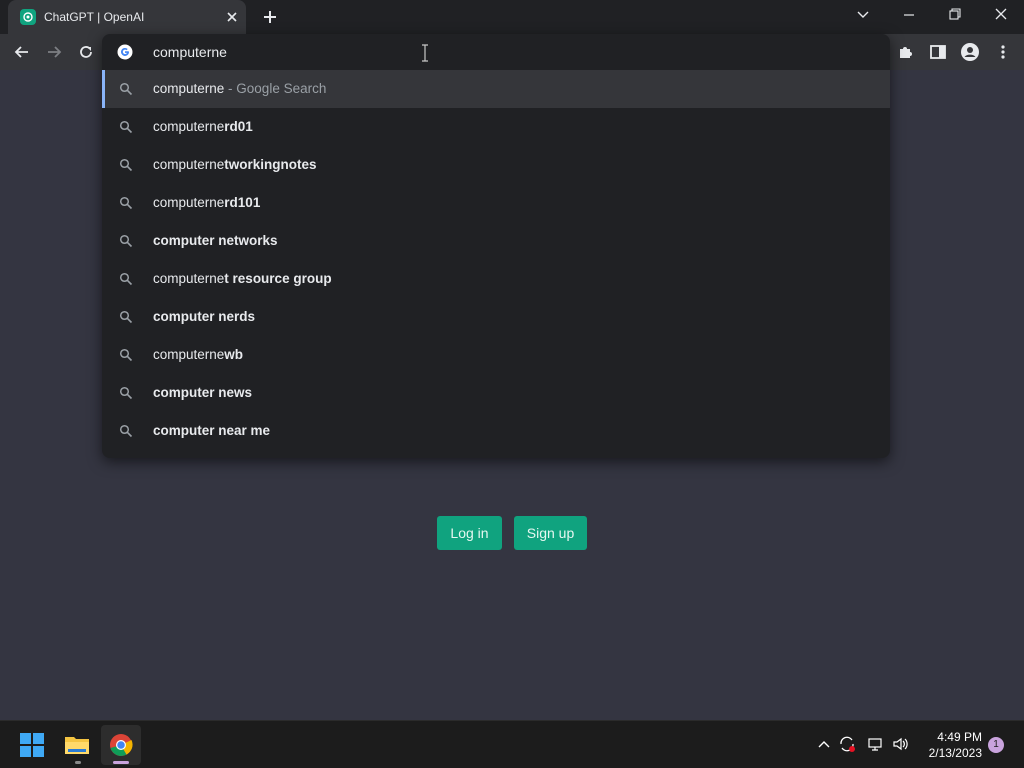  Describe the element at coordinates (949, 745) in the screenshot. I see `taskbar-clock: 4:49 PM 2/13/2023` at that location.